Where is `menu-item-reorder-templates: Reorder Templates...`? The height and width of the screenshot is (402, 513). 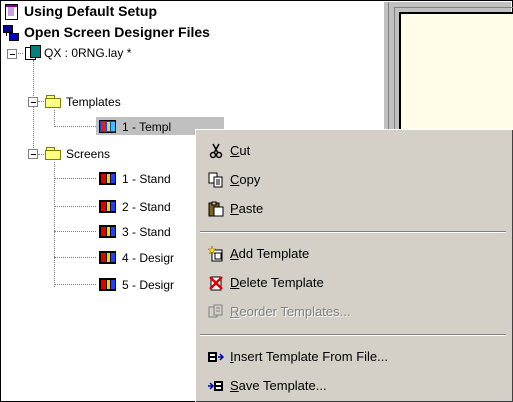
menu-item-reorder-templates: Reorder Templates... is located at coordinates (353, 312).